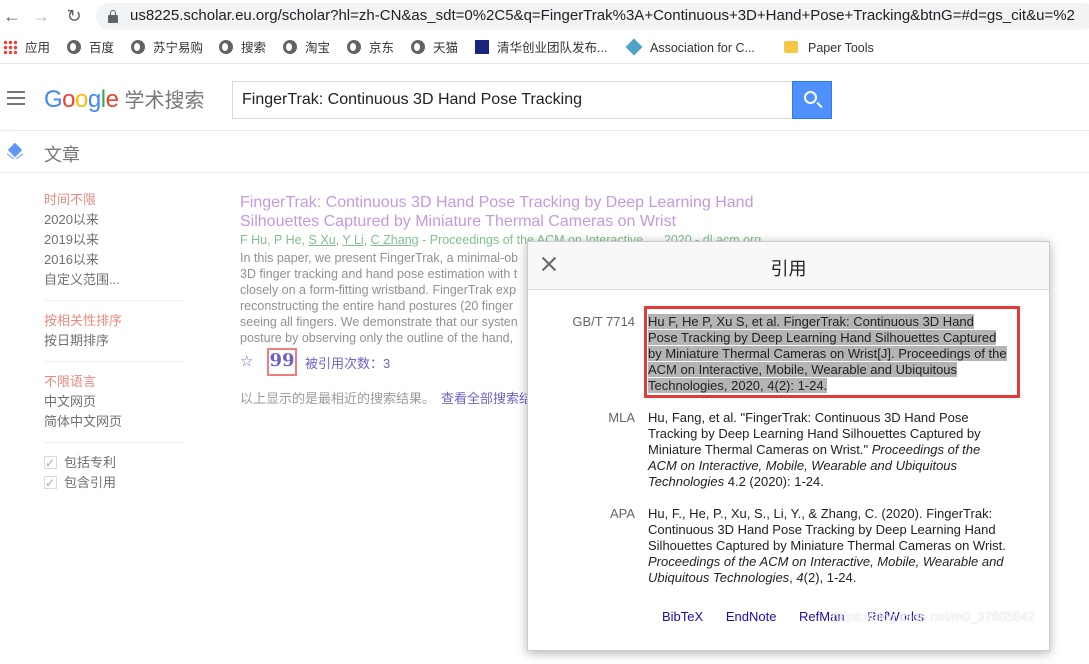  Describe the element at coordinates (246, 361) in the screenshot. I see `star-icon: ☆` at that location.